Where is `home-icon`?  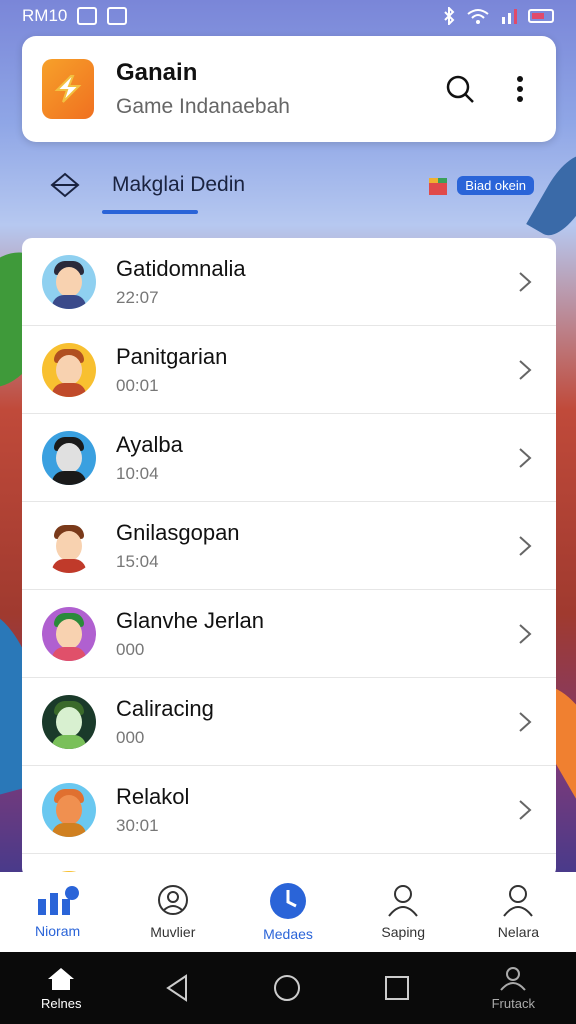 home-icon is located at coordinates (61, 978).